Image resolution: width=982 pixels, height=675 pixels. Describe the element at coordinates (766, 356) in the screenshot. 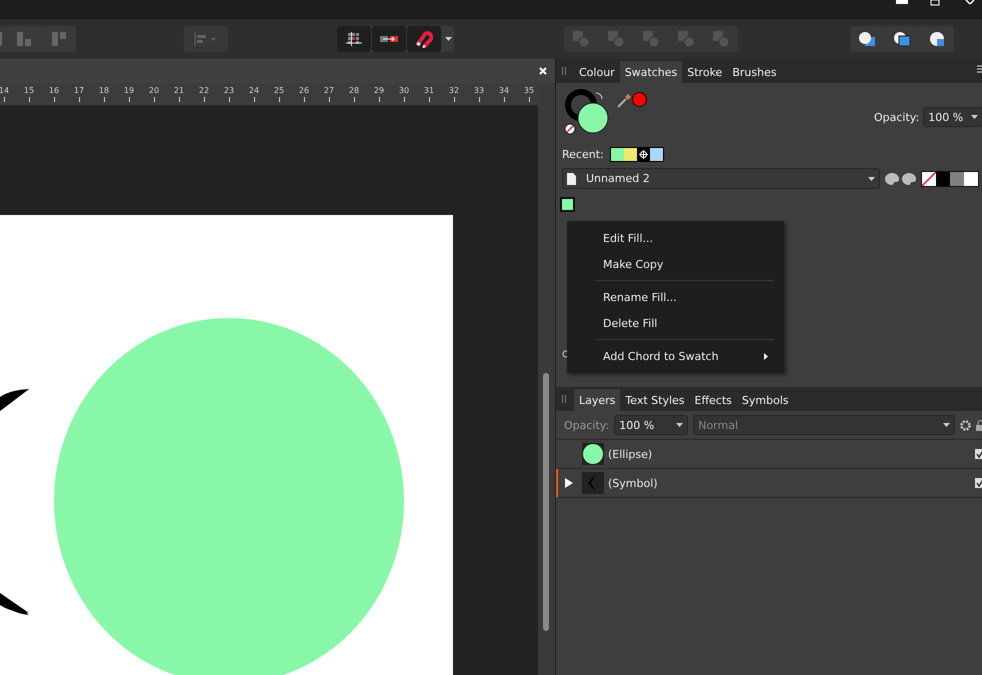

I see `submenu-arrow-icon` at that location.